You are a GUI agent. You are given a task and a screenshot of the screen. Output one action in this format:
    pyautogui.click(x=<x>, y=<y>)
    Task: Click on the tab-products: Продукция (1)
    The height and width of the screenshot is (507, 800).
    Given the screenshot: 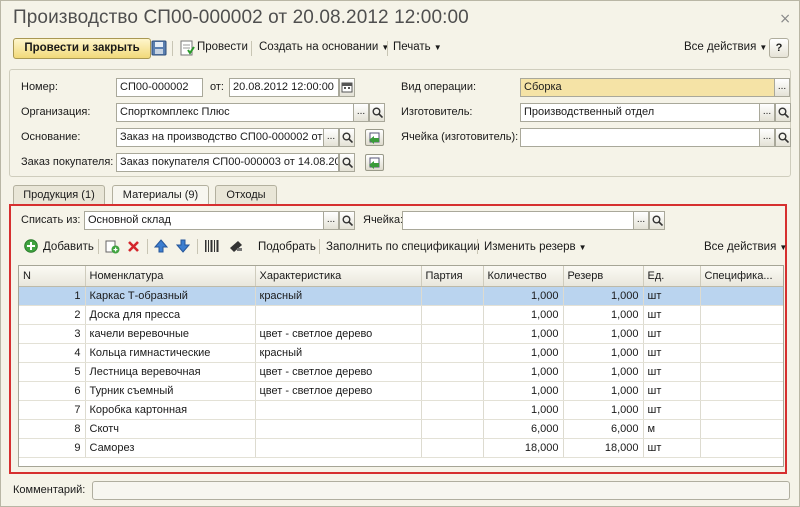 What is the action you would take?
    pyautogui.click(x=59, y=195)
    